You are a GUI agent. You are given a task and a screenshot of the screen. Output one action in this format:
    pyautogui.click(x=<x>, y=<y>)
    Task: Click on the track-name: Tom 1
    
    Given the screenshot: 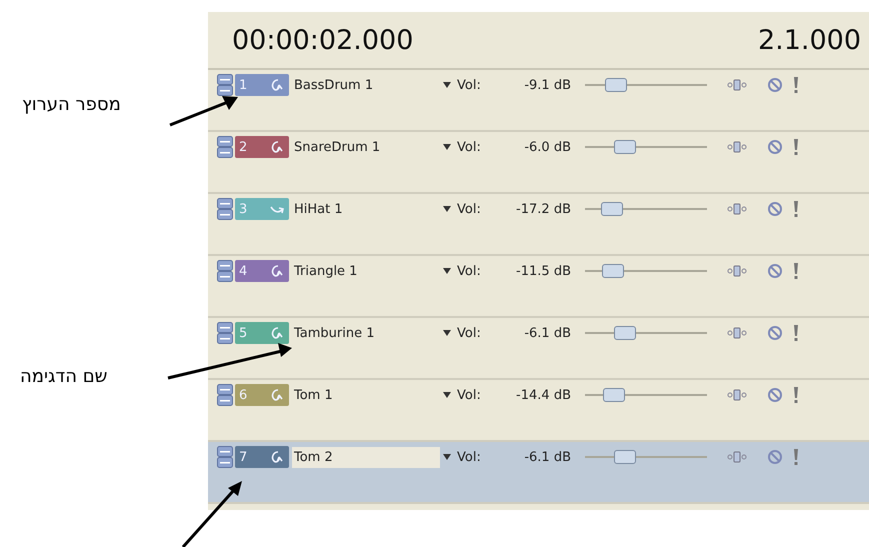 What is the action you would take?
    pyautogui.click(x=366, y=395)
    